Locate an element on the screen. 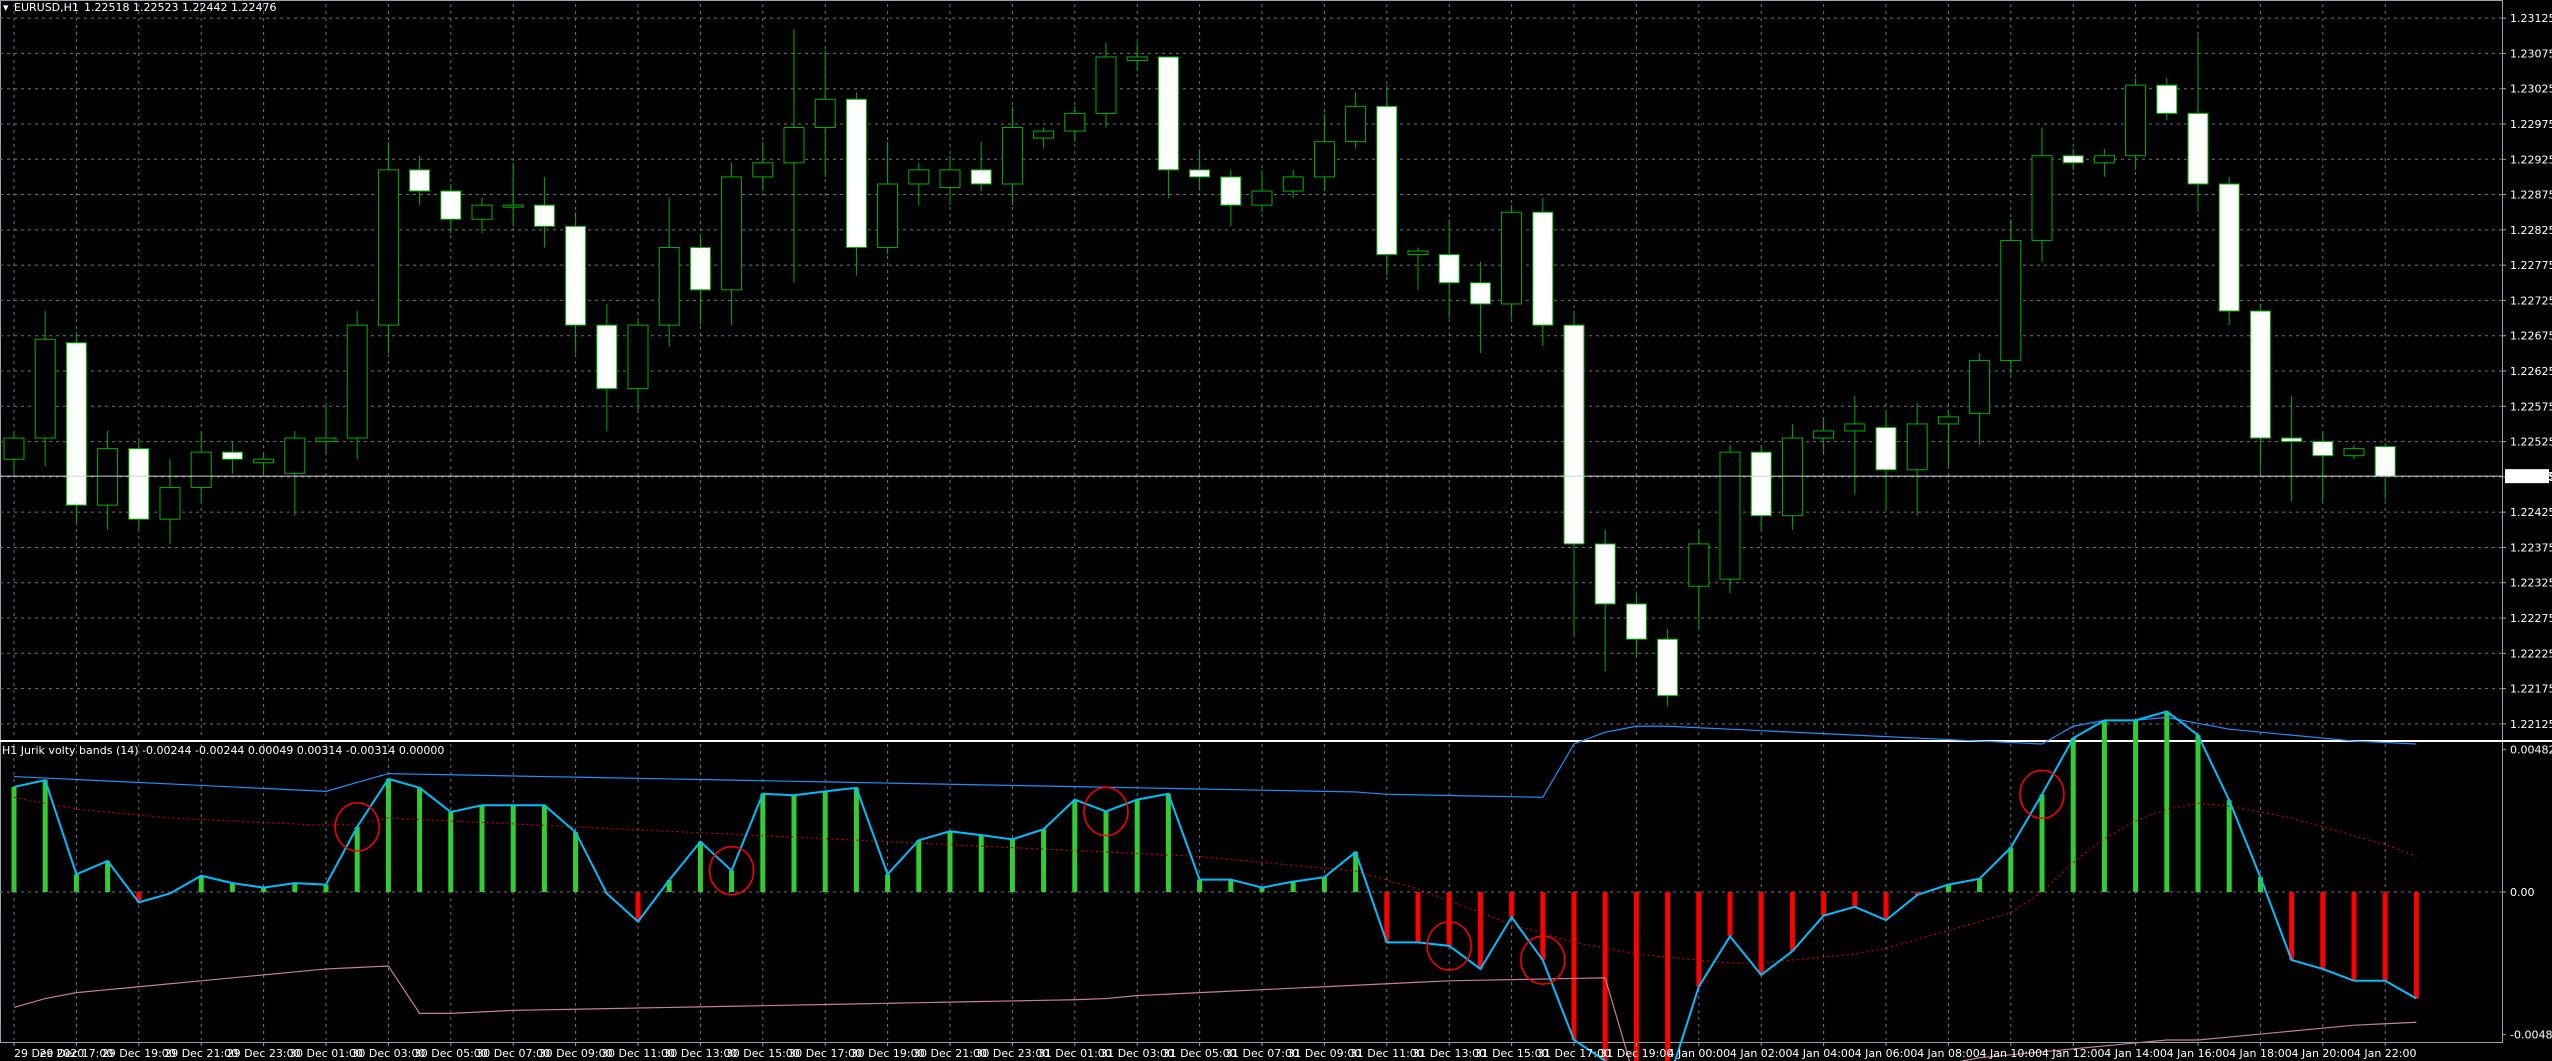  ohlc-label: 1.22518 1.22523 1.22442 1.22476 is located at coordinates (180, 7).